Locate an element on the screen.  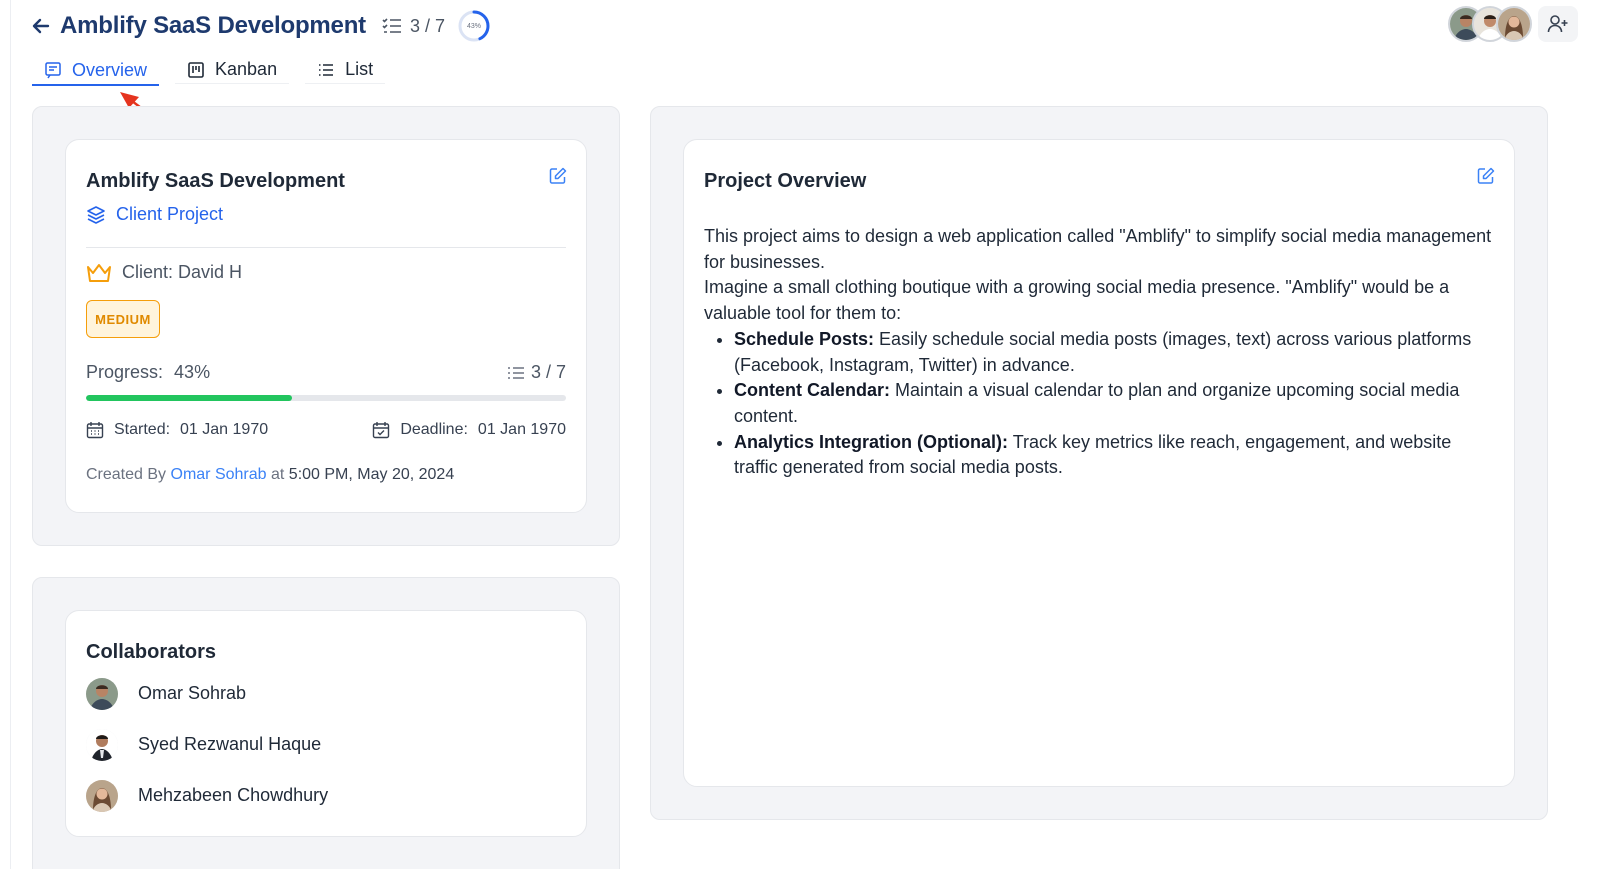
tab-kanban-label: Kanban is located at coordinates (246, 69).